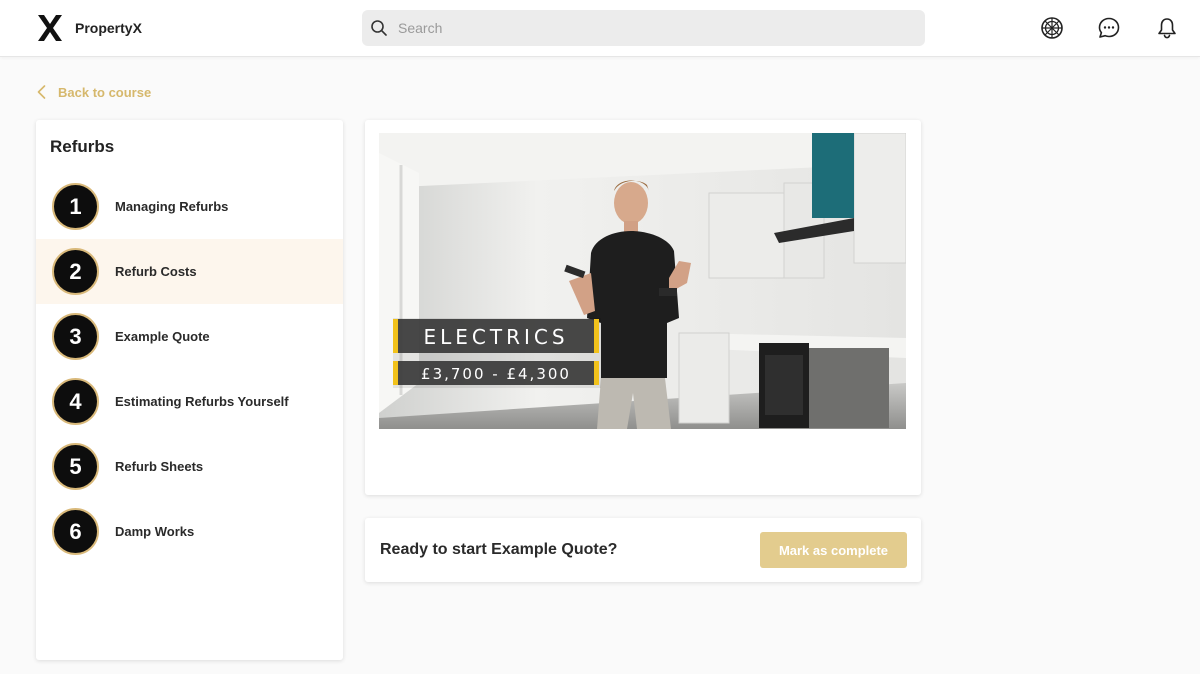 This screenshot has height=674, width=1200. What do you see at coordinates (495, 337) in the screenshot?
I see `caption-title: ELECTRICS` at bounding box center [495, 337].